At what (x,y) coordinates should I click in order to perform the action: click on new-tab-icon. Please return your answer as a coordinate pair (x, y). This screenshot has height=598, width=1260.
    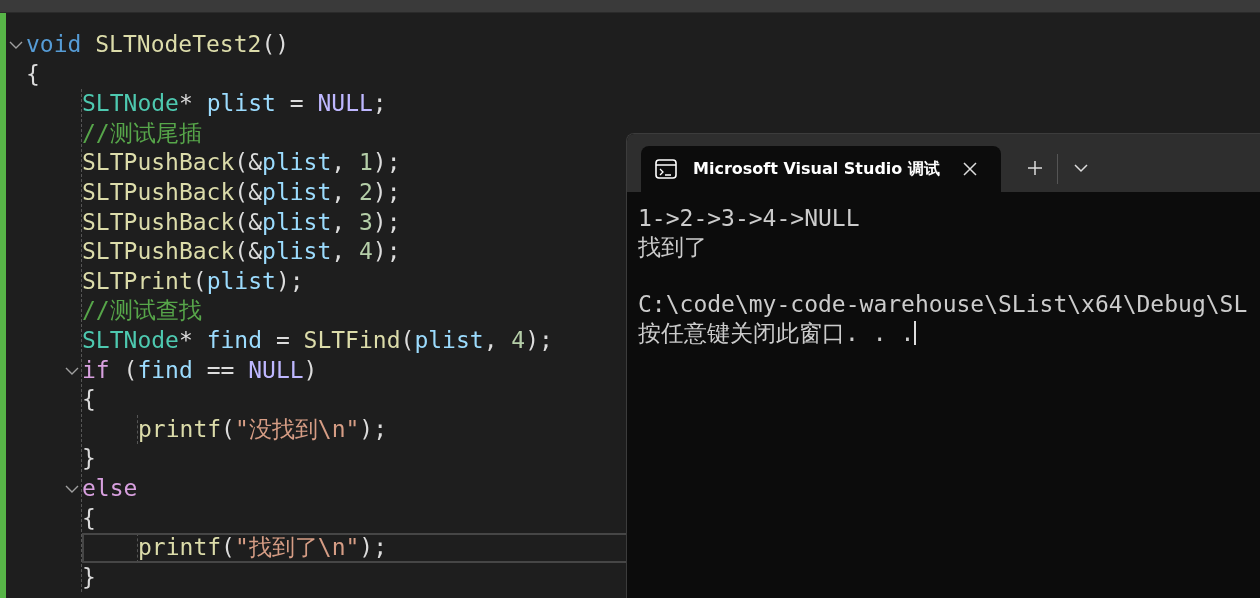
    Looking at the image, I should click on (1035, 168).